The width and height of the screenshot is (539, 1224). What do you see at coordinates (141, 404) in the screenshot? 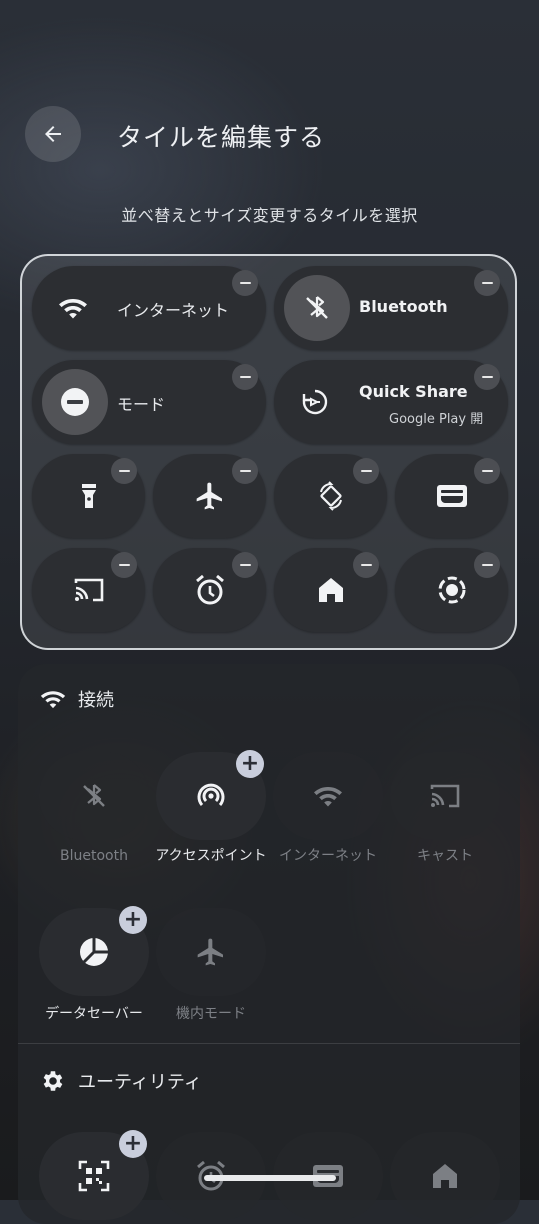
I see `tile-mode-label: モード` at bounding box center [141, 404].